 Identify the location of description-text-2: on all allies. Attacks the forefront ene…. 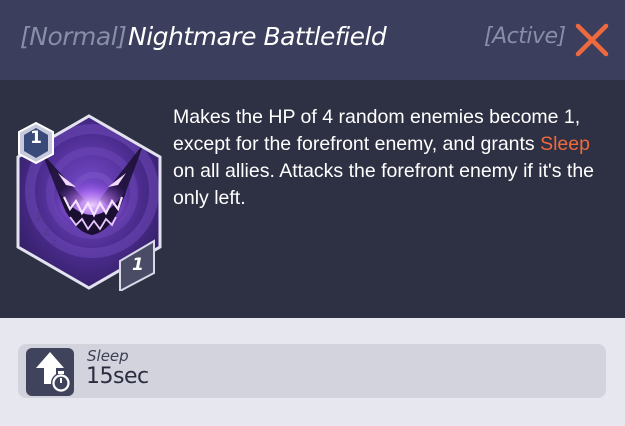
(384, 184).